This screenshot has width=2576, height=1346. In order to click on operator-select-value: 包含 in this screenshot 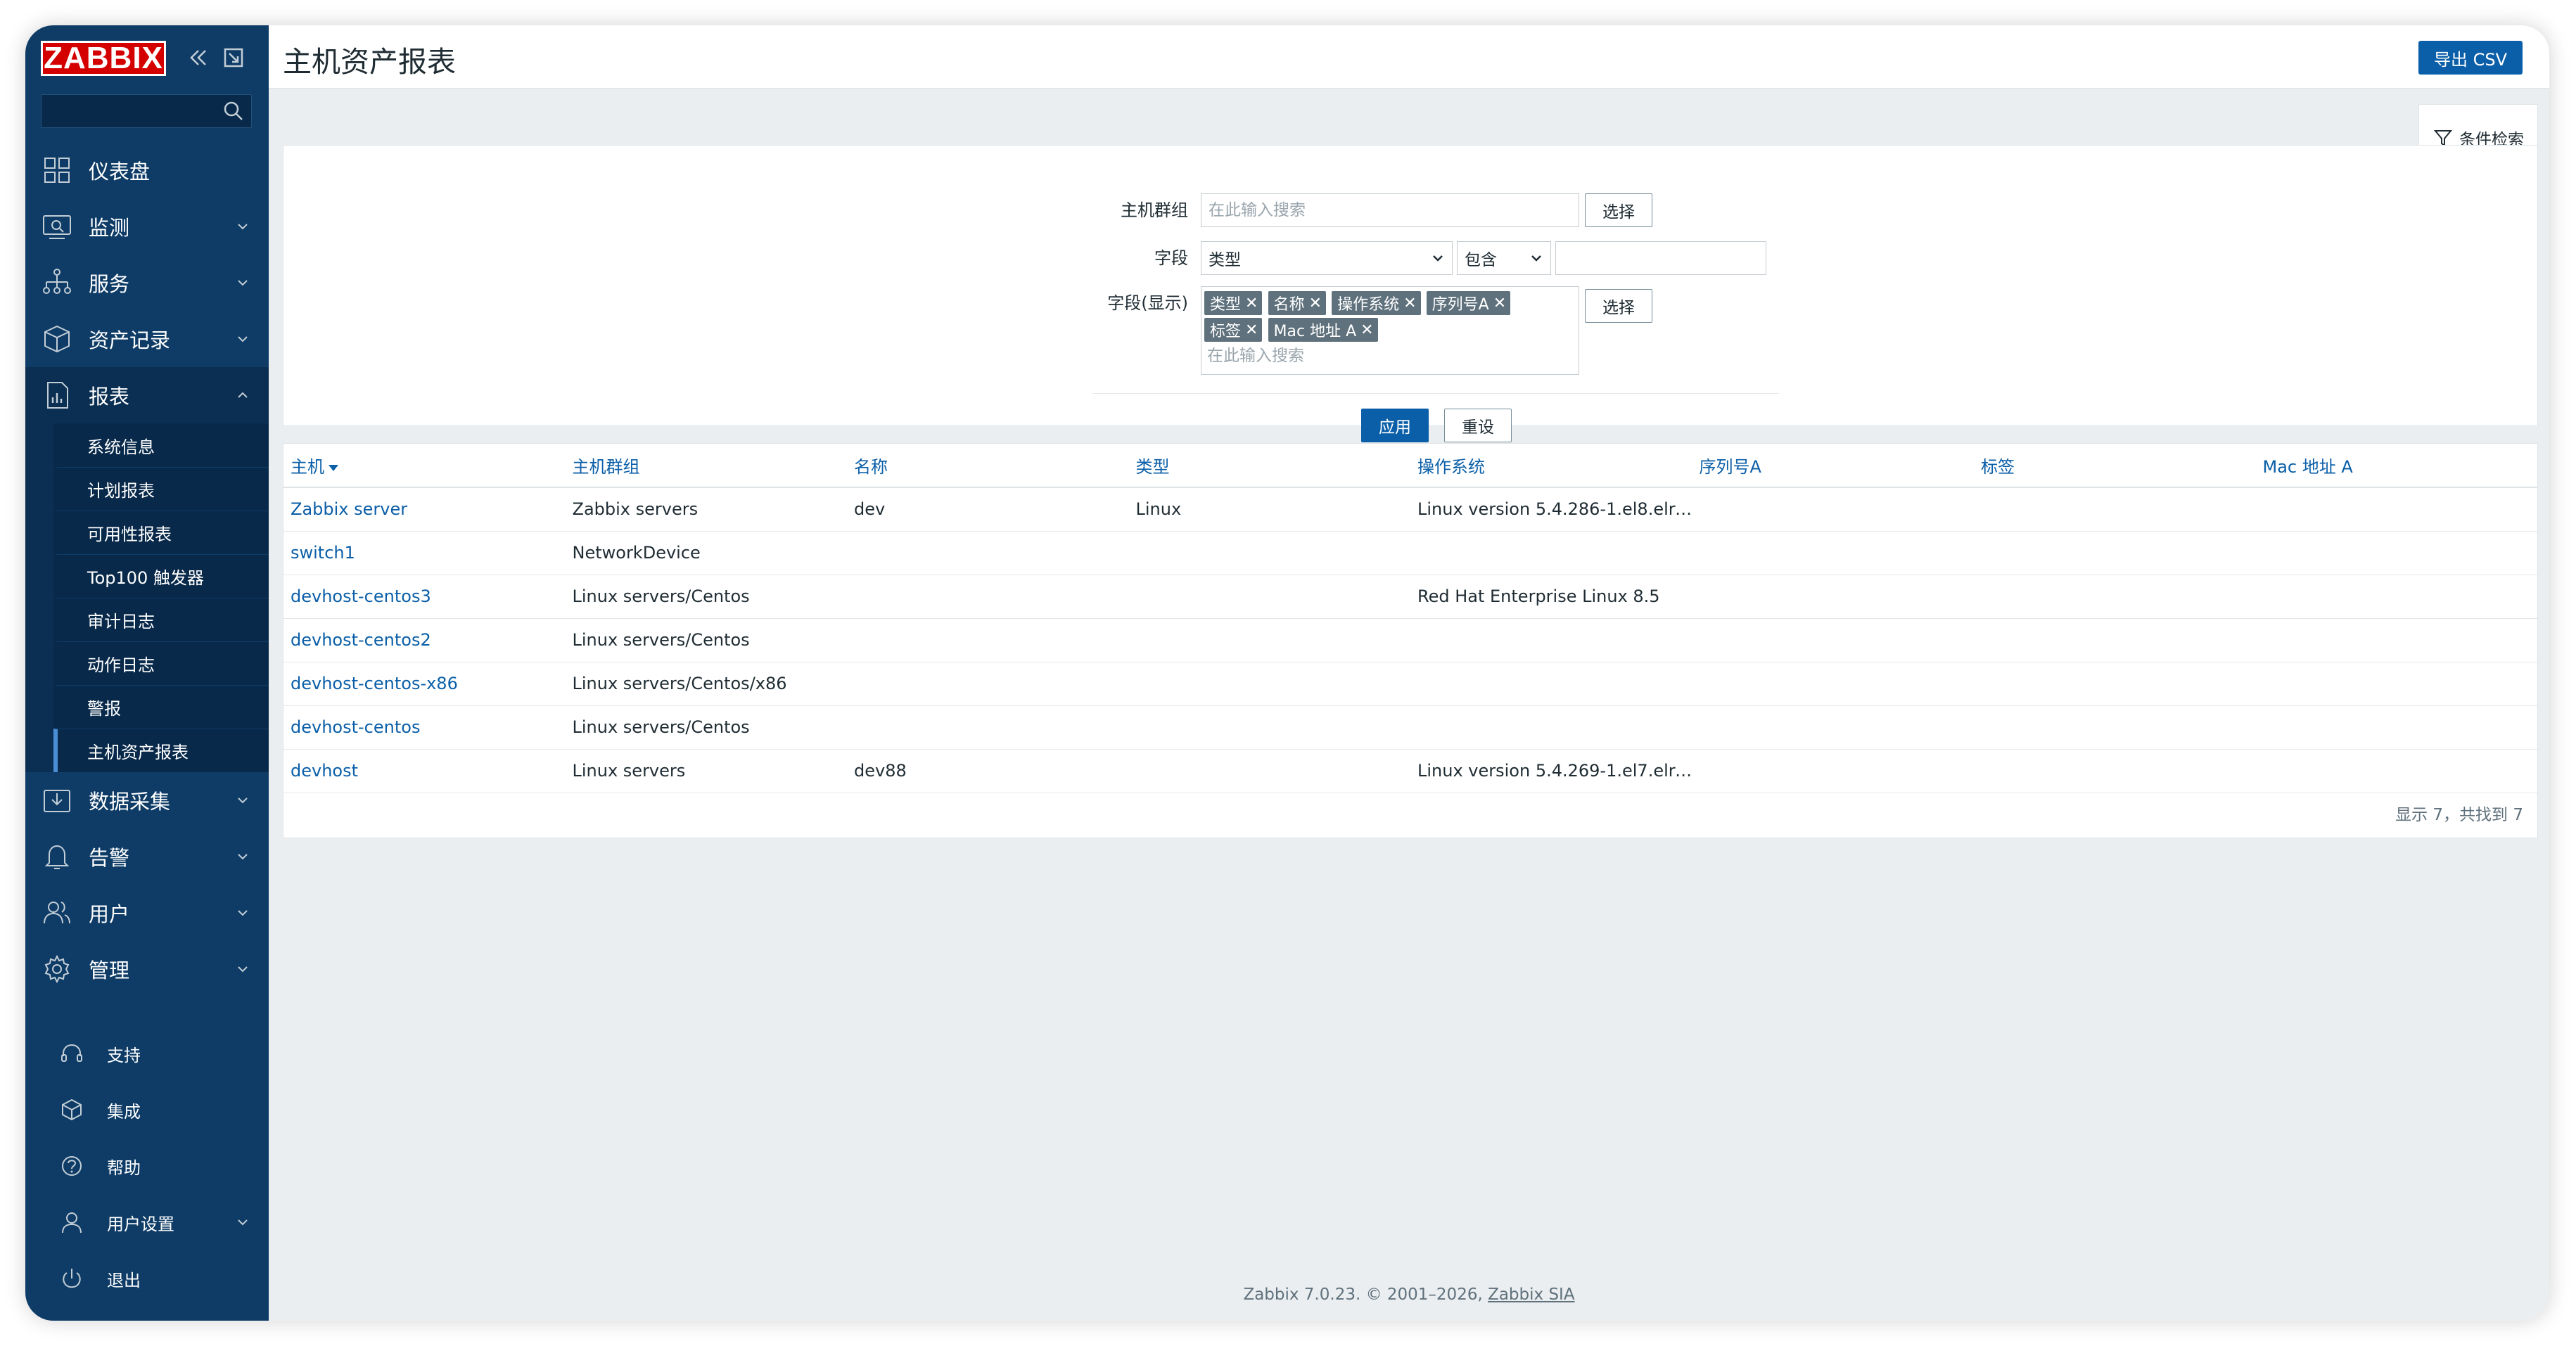, I will do `click(1481, 260)`.